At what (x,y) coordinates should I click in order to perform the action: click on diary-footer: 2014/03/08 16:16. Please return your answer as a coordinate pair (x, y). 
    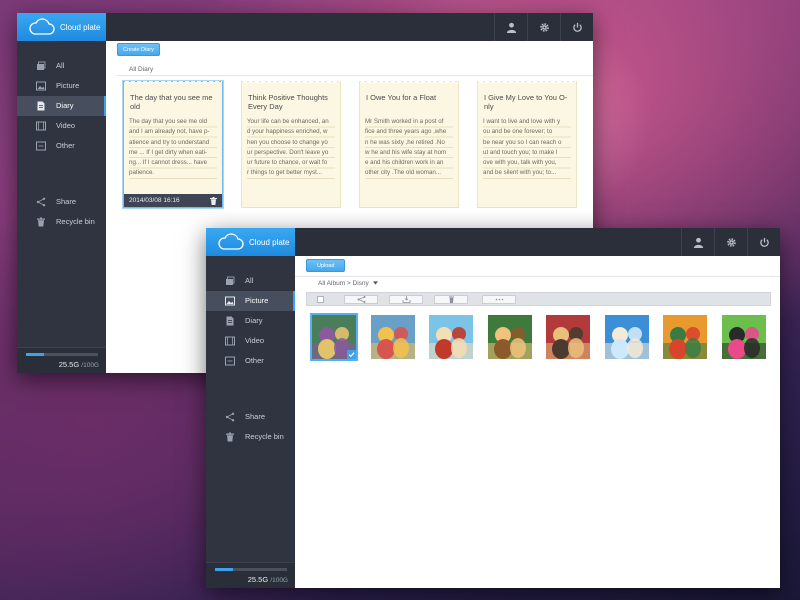
    Looking at the image, I should click on (173, 200).